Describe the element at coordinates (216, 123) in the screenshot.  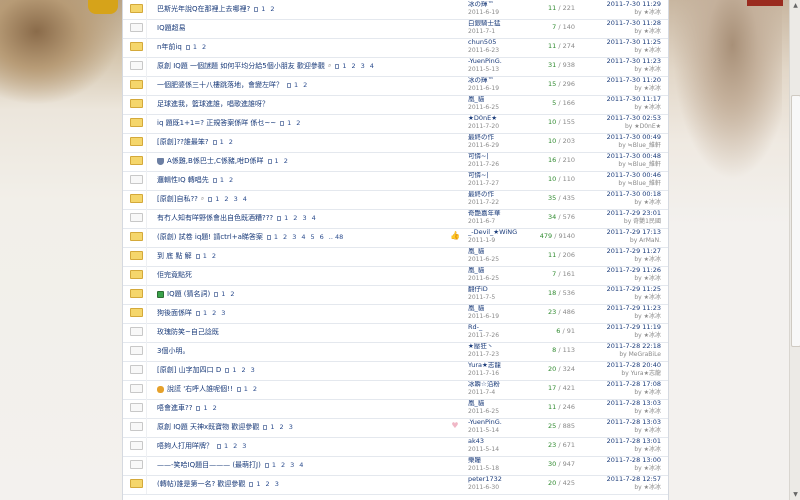
I see `thread-title-link: iq 題既1+1=? 正規答案係咩 係乜~~` at that location.